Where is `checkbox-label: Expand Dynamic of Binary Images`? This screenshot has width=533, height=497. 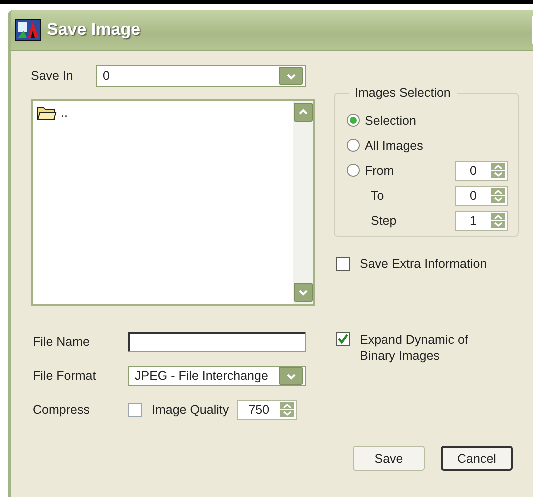
checkbox-label: Expand Dynamic of Binary Images is located at coordinates (415, 348).